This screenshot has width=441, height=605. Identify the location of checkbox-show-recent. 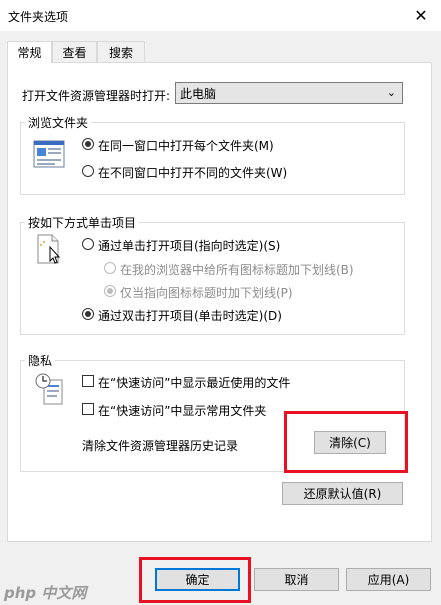
(88, 381).